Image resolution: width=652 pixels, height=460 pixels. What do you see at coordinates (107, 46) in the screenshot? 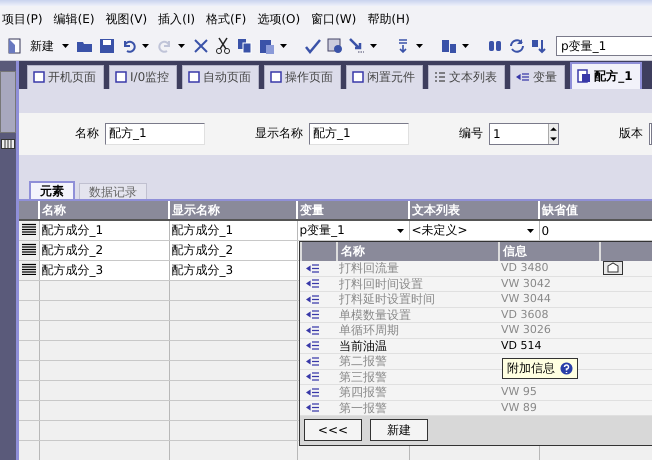
I see `save-icon` at bounding box center [107, 46].